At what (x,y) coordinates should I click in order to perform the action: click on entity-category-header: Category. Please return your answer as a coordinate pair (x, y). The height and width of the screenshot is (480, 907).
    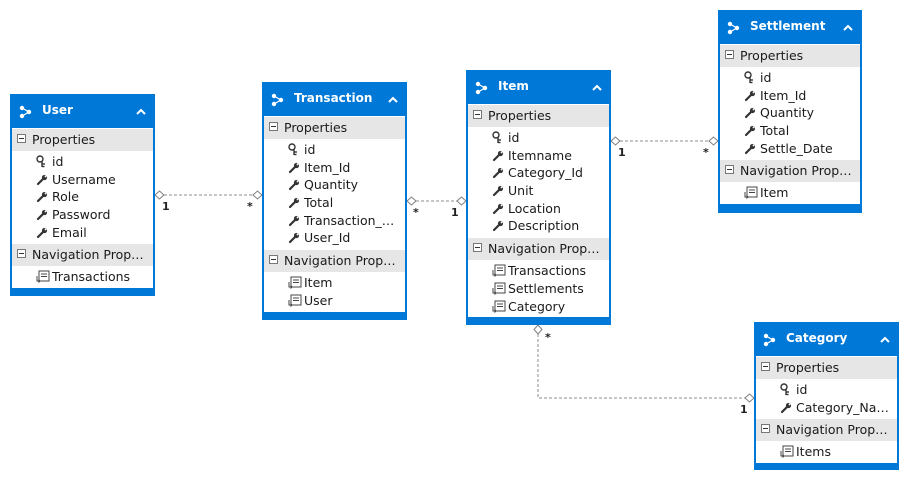
    Looking at the image, I should click on (826, 339).